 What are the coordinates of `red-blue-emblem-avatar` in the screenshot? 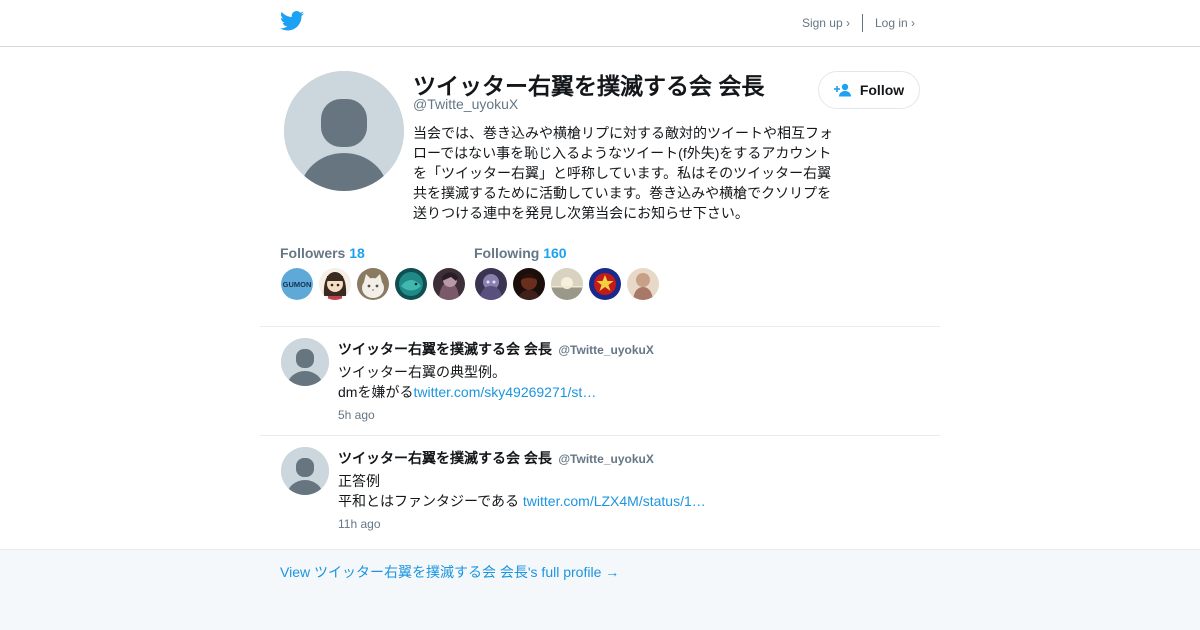 It's located at (605, 284).